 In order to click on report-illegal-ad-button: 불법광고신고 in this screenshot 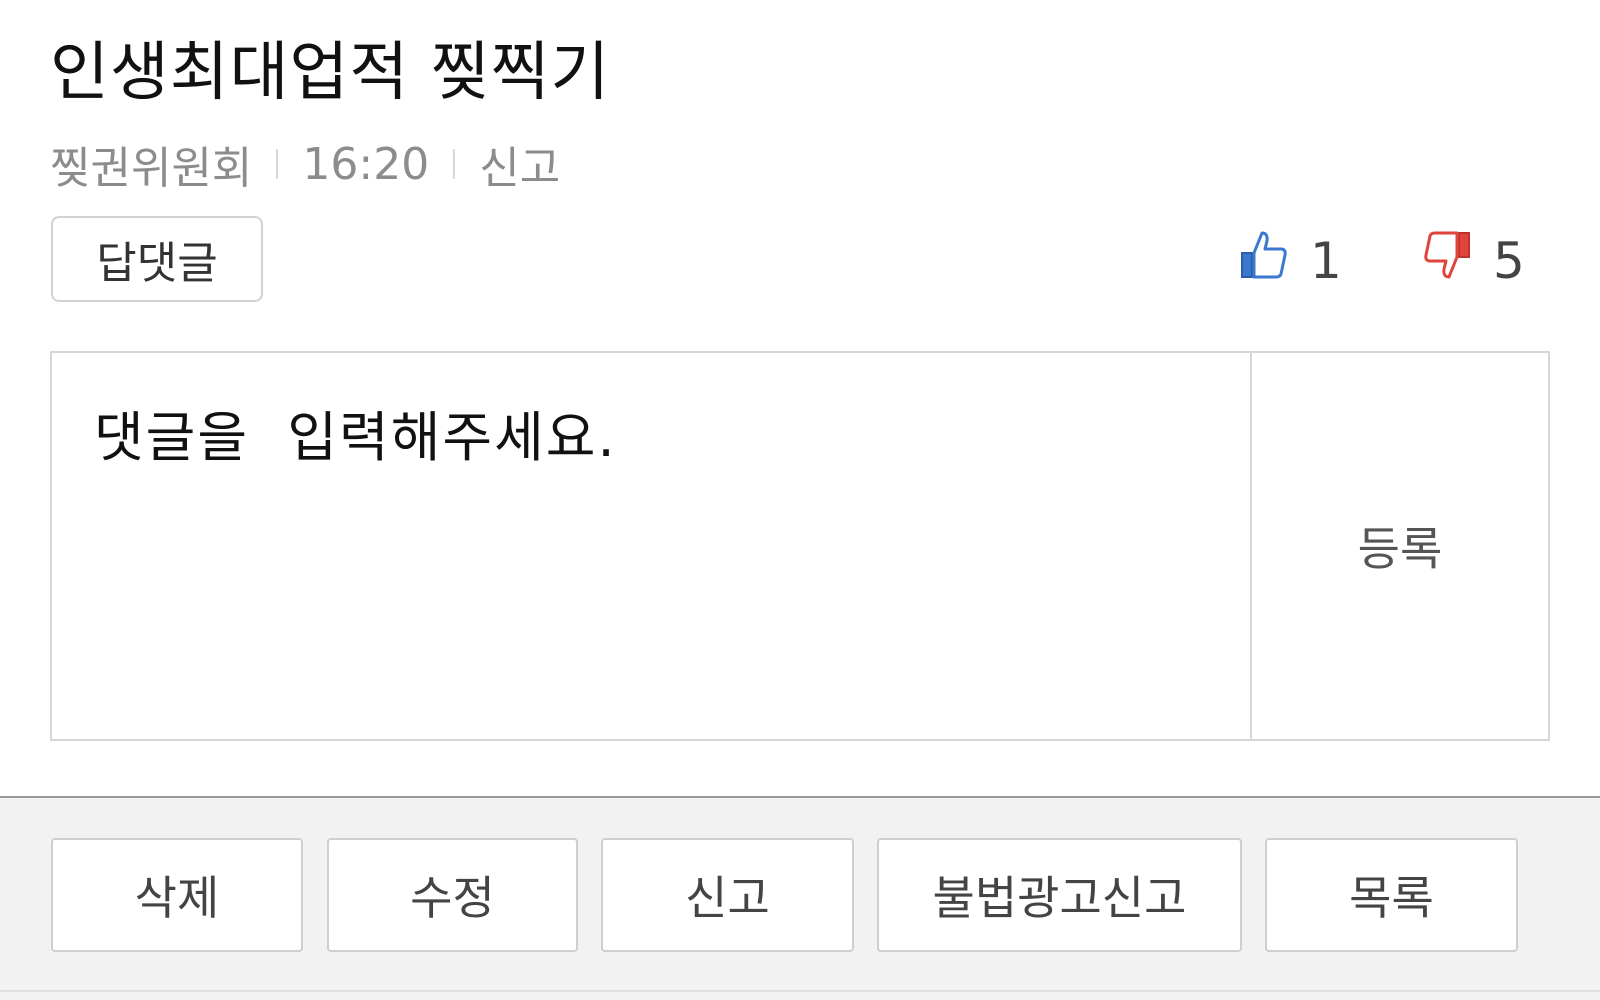, I will do `click(1059, 895)`.